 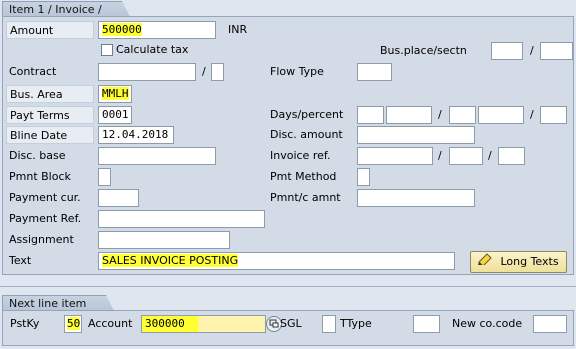 What do you see at coordinates (238, 29) in the screenshot?
I see `currency-label: INR` at bounding box center [238, 29].